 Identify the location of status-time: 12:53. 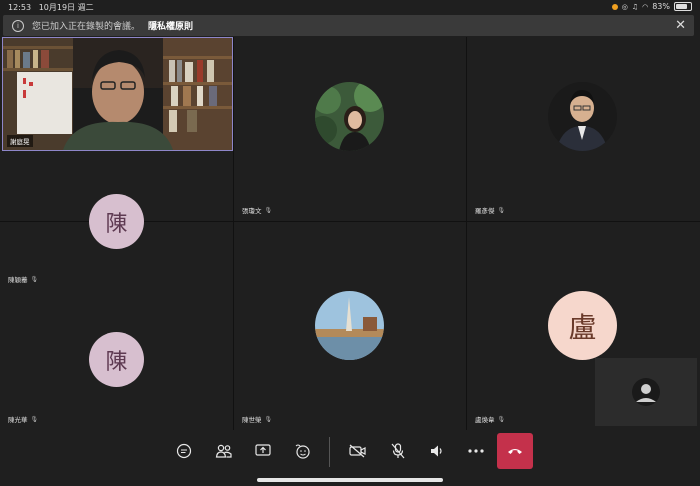
(20, 7).